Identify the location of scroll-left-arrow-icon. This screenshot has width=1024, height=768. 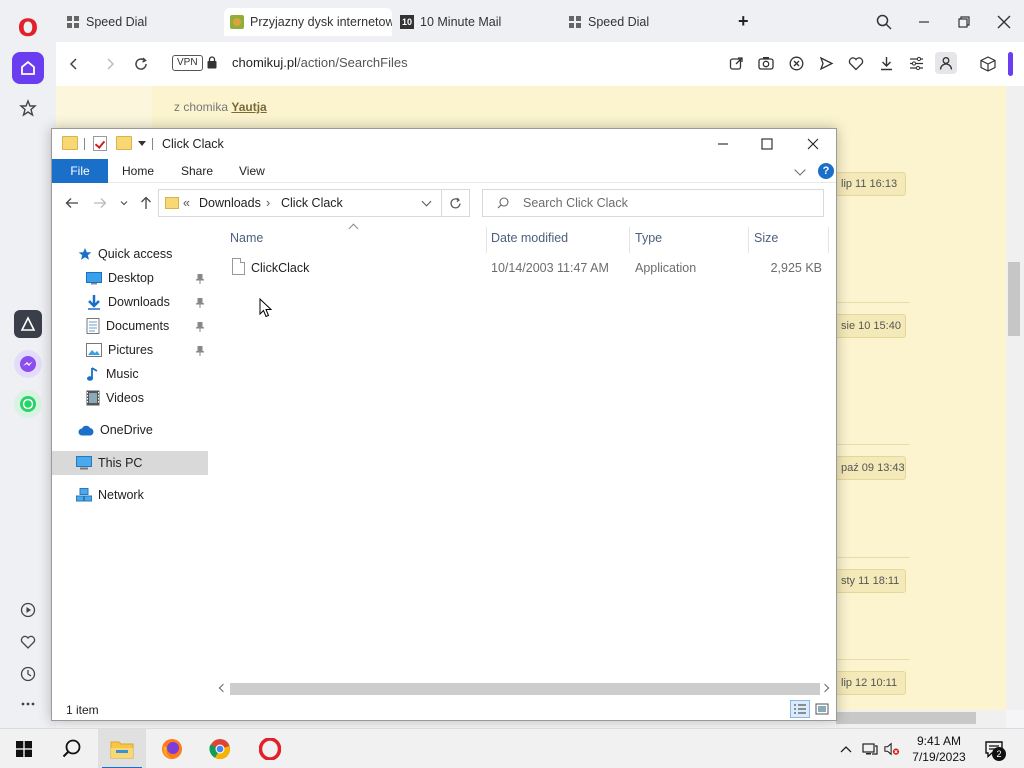
(223, 688).